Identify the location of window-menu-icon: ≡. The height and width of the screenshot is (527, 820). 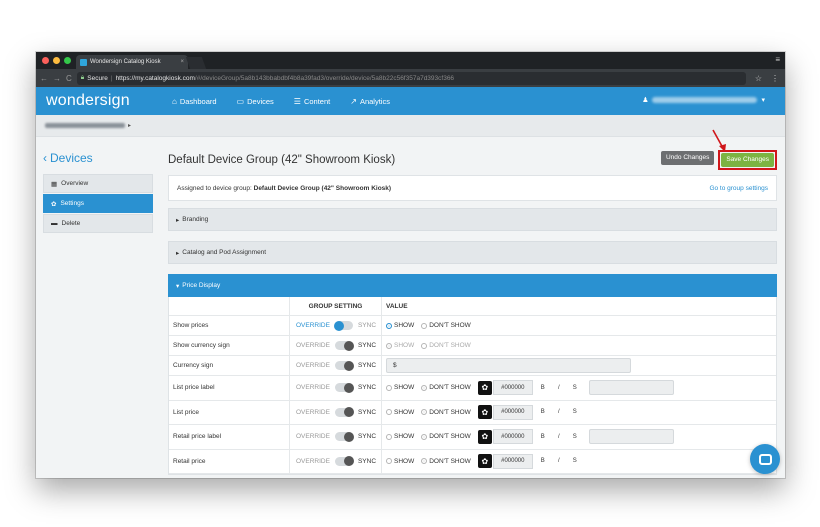
(777, 59).